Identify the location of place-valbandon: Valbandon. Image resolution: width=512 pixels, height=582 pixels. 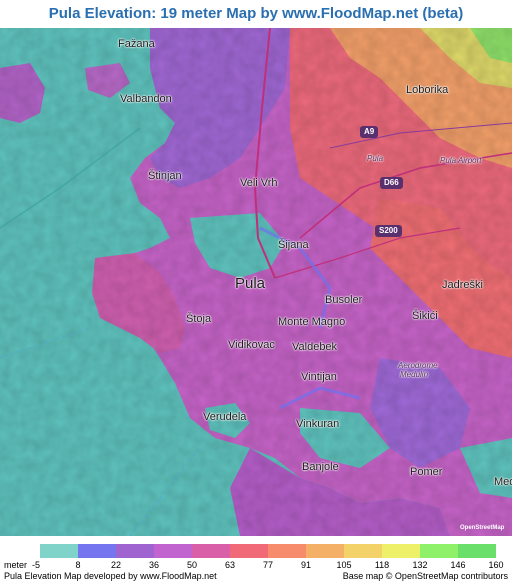
(146, 99).